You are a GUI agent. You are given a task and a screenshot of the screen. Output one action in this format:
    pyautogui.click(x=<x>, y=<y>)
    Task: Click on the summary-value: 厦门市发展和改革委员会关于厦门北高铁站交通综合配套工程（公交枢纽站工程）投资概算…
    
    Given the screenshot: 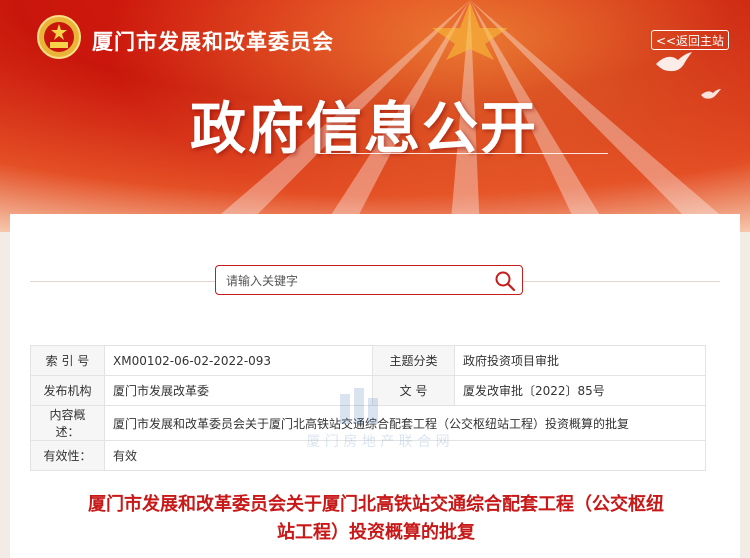 What is the action you would take?
    pyautogui.click(x=405, y=423)
    